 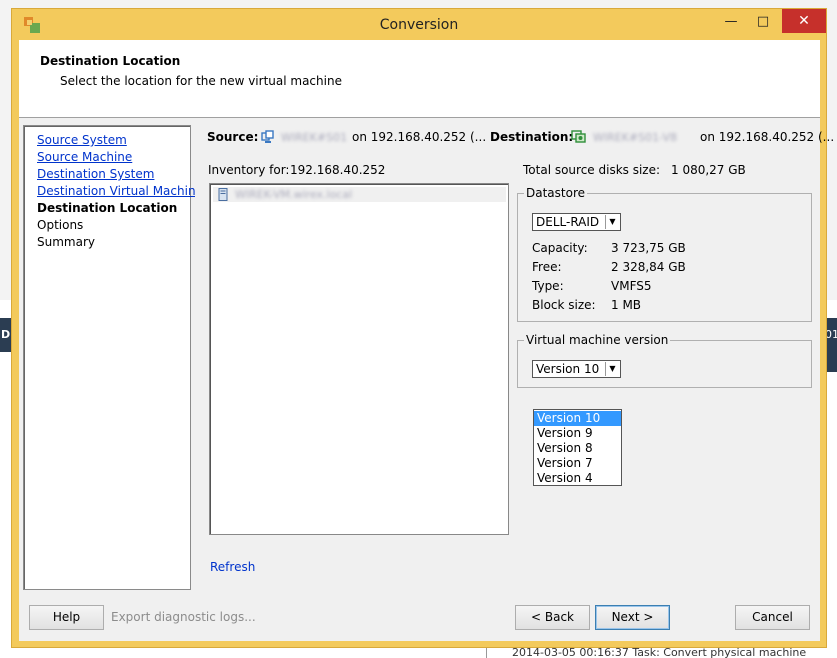 What do you see at coordinates (708, 170) in the screenshot?
I see `total-disks-value: 1 080,27 GB` at bounding box center [708, 170].